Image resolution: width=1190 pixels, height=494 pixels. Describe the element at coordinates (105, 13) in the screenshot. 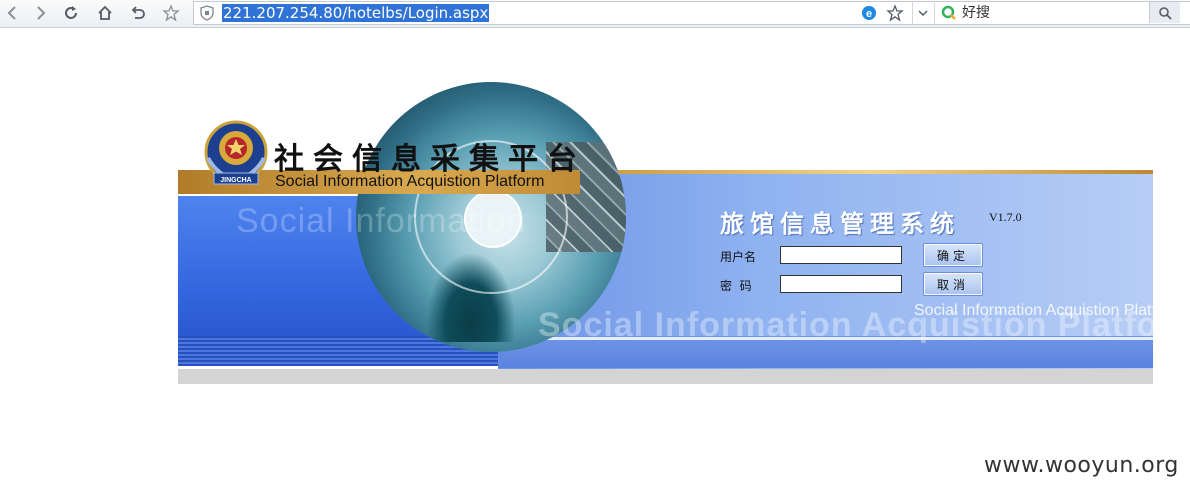

I see `home-icon` at that location.